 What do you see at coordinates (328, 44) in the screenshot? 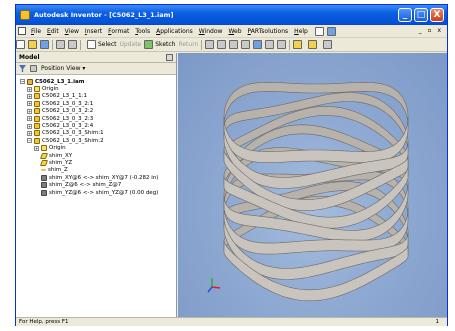
I see `camera-icon` at bounding box center [328, 44].